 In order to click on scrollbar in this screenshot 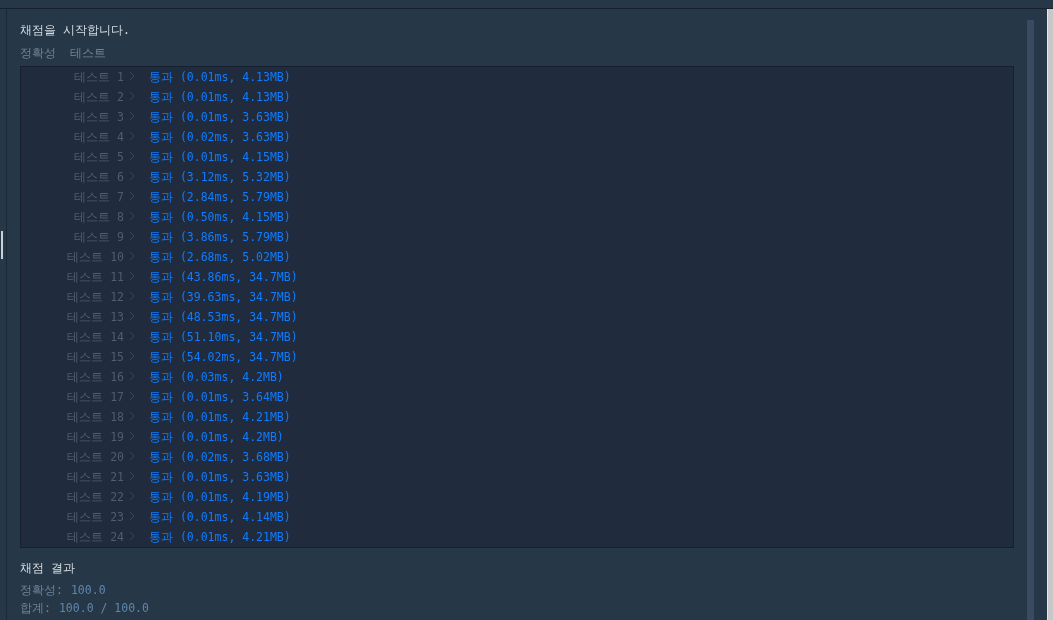, I will do `click(1030, 320)`.